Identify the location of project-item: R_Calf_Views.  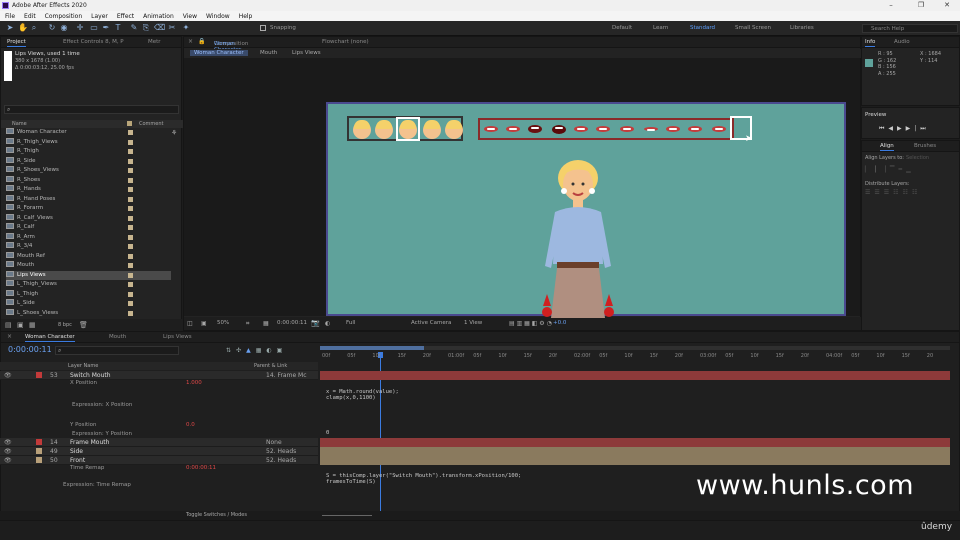
(88, 218).